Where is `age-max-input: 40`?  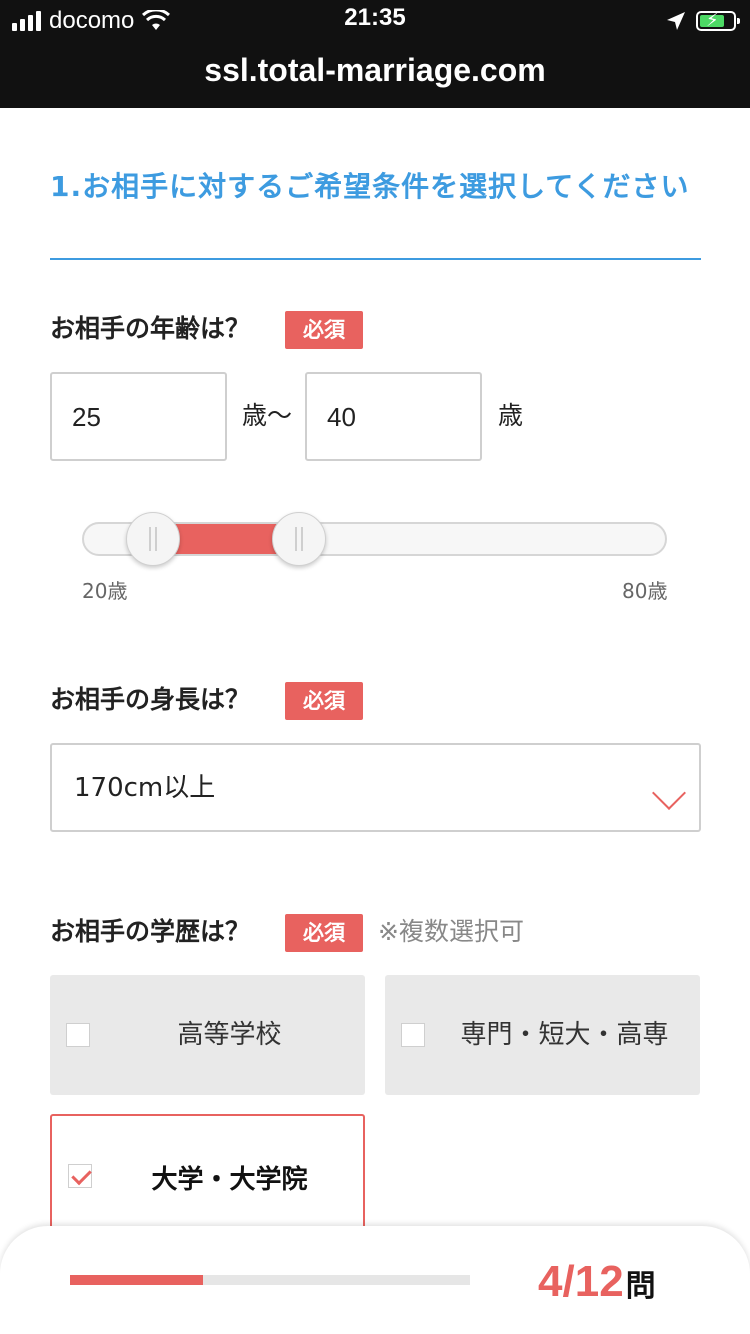
age-max-input: 40 is located at coordinates (393, 416).